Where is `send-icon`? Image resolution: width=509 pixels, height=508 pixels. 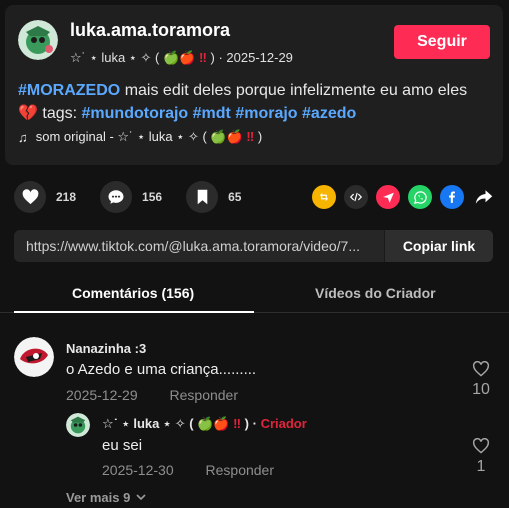
send-icon is located at coordinates (388, 197).